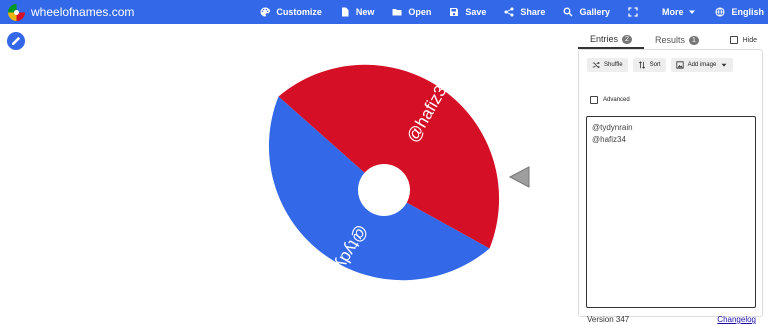  What do you see at coordinates (672, 12) in the screenshot?
I see `nav-more-label: More` at bounding box center [672, 12].